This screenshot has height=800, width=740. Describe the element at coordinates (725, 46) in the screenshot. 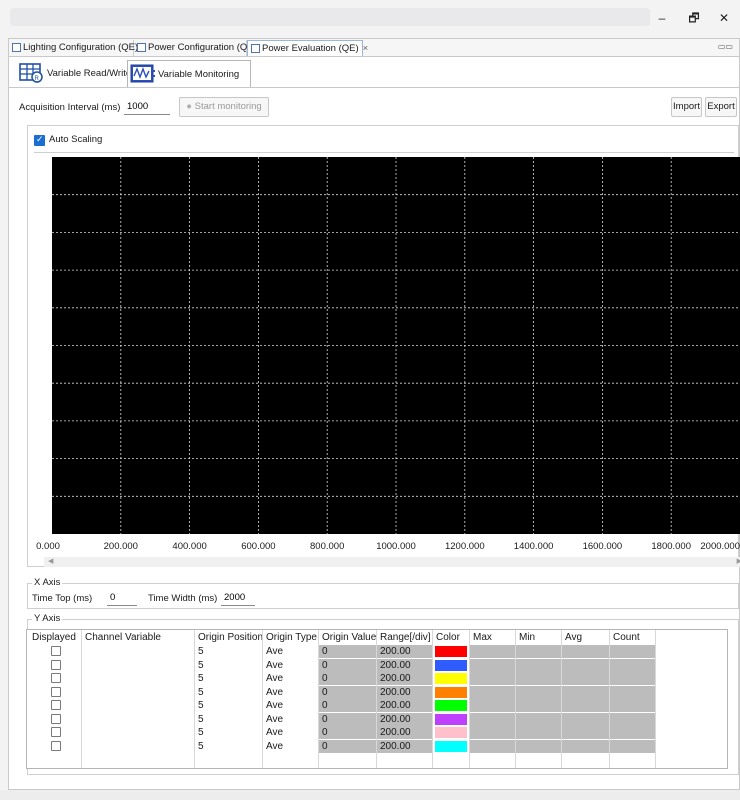

I see `maximize-view-icon: ▭▭` at that location.